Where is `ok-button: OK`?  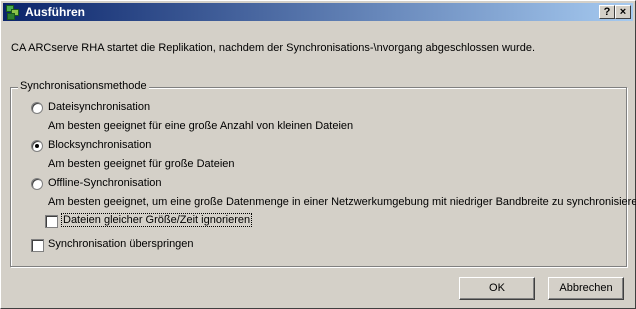
ok-button: OK is located at coordinates (497, 288).